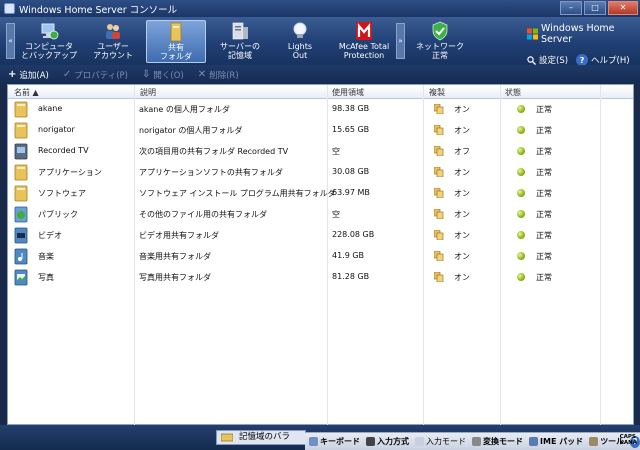 Image resolution: width=640 pixels, height=450 pixels. I want to click on conversion-mode-button: 変換モード, so click(497, 441).